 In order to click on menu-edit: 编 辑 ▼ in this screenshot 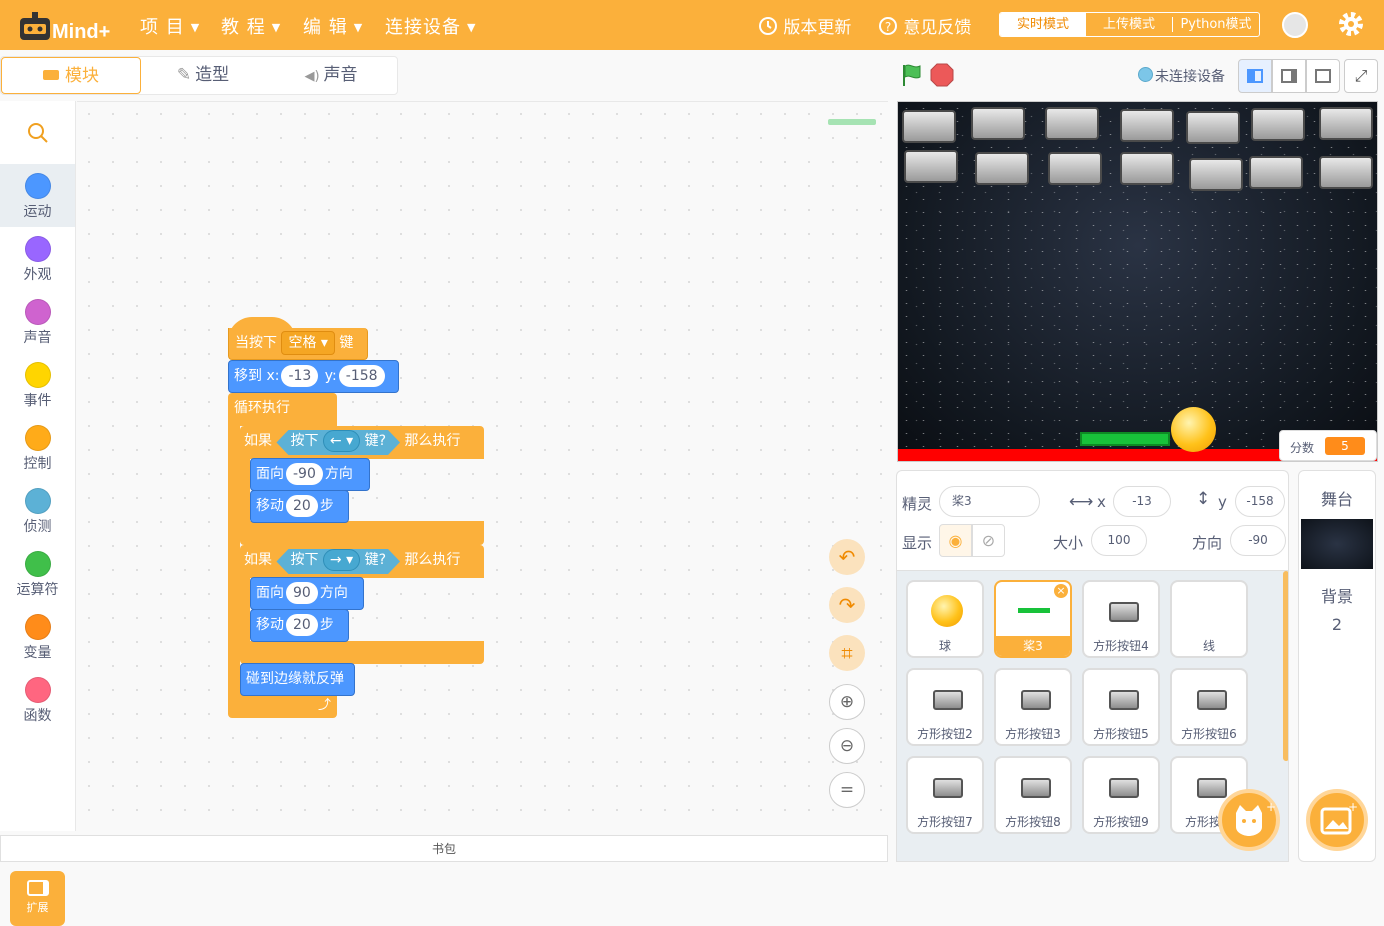, I will do `click(333, 26)`.